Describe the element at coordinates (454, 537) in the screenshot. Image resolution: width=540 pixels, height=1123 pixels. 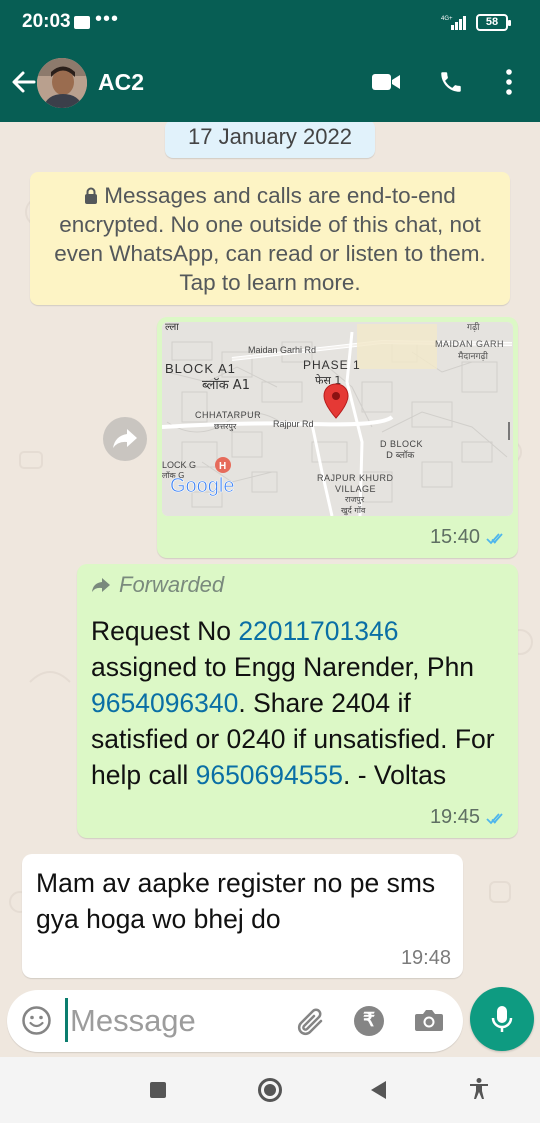
I see `message-time: 15:40` at that location.